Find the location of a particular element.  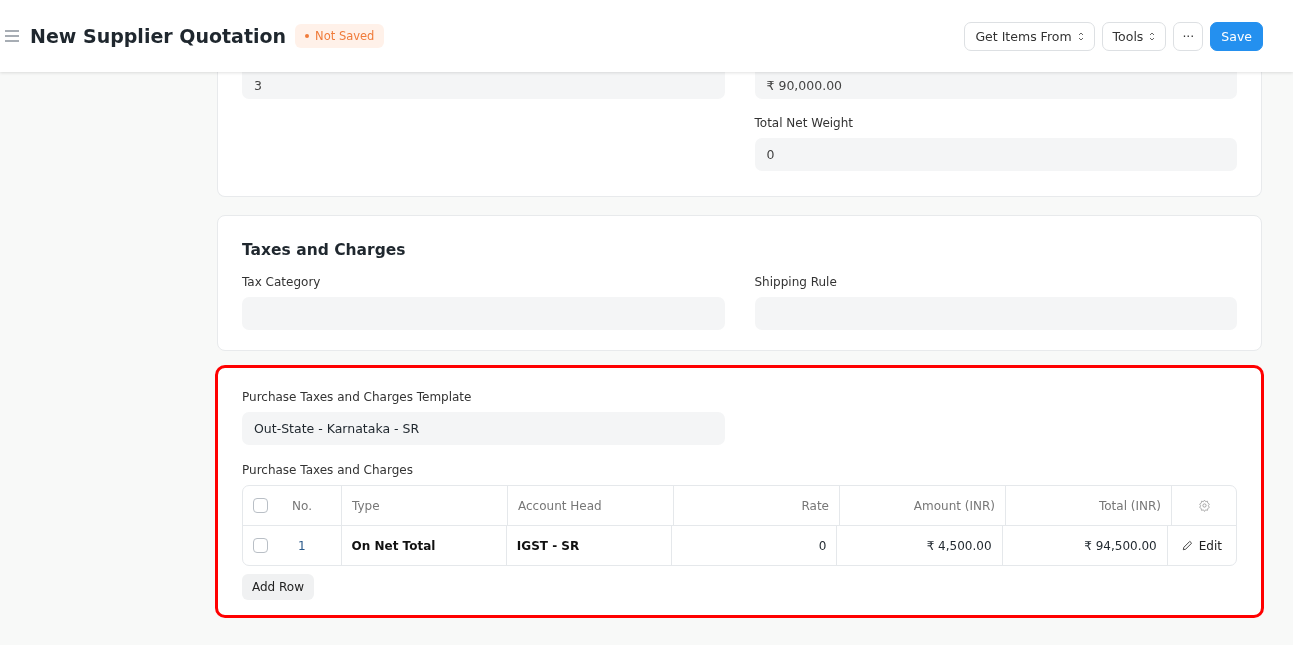

table-cell: ₹ 4,500.00 is located at coordinates (959, 545).